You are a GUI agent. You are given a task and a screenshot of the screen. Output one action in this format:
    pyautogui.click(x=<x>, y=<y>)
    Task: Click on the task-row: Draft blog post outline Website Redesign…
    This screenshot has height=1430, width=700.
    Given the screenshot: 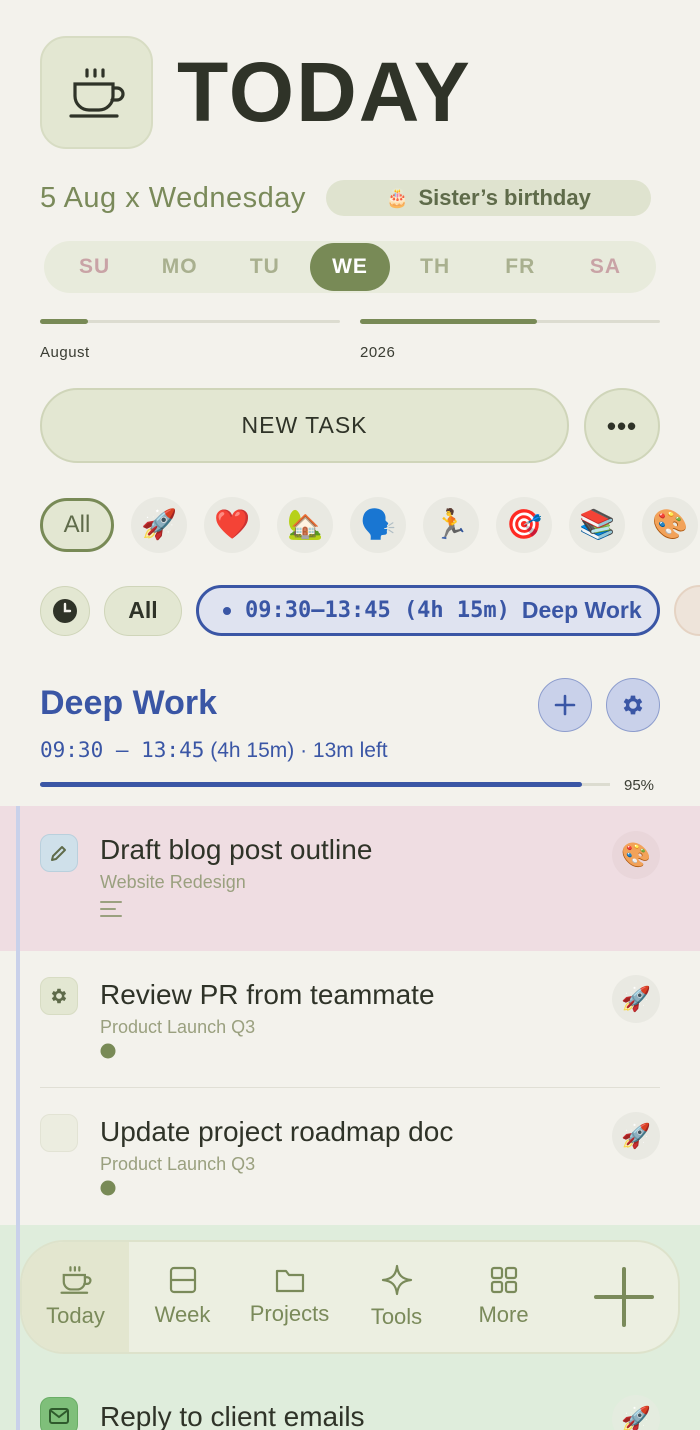 What is the action you would take?
    pyautogui.click(x=350, y=878)
    